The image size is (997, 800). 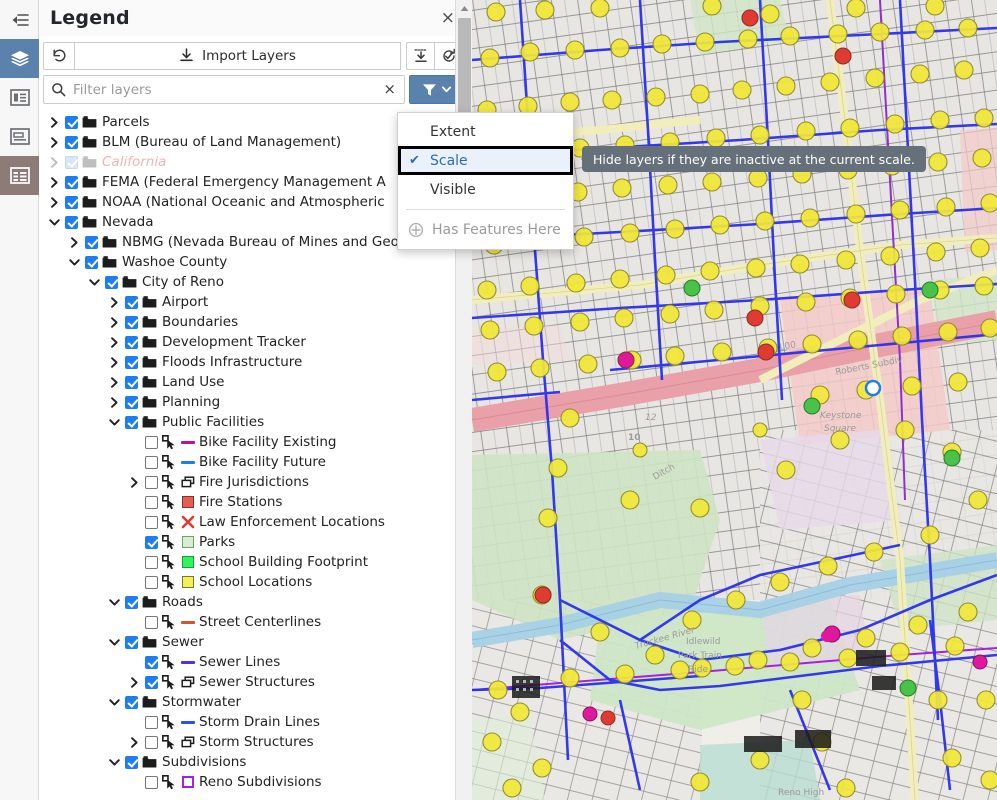 What do you see at coordinates (464, 8) in the screenshot?
I see `scroll-up-icon` at bounding box center [464, 8].